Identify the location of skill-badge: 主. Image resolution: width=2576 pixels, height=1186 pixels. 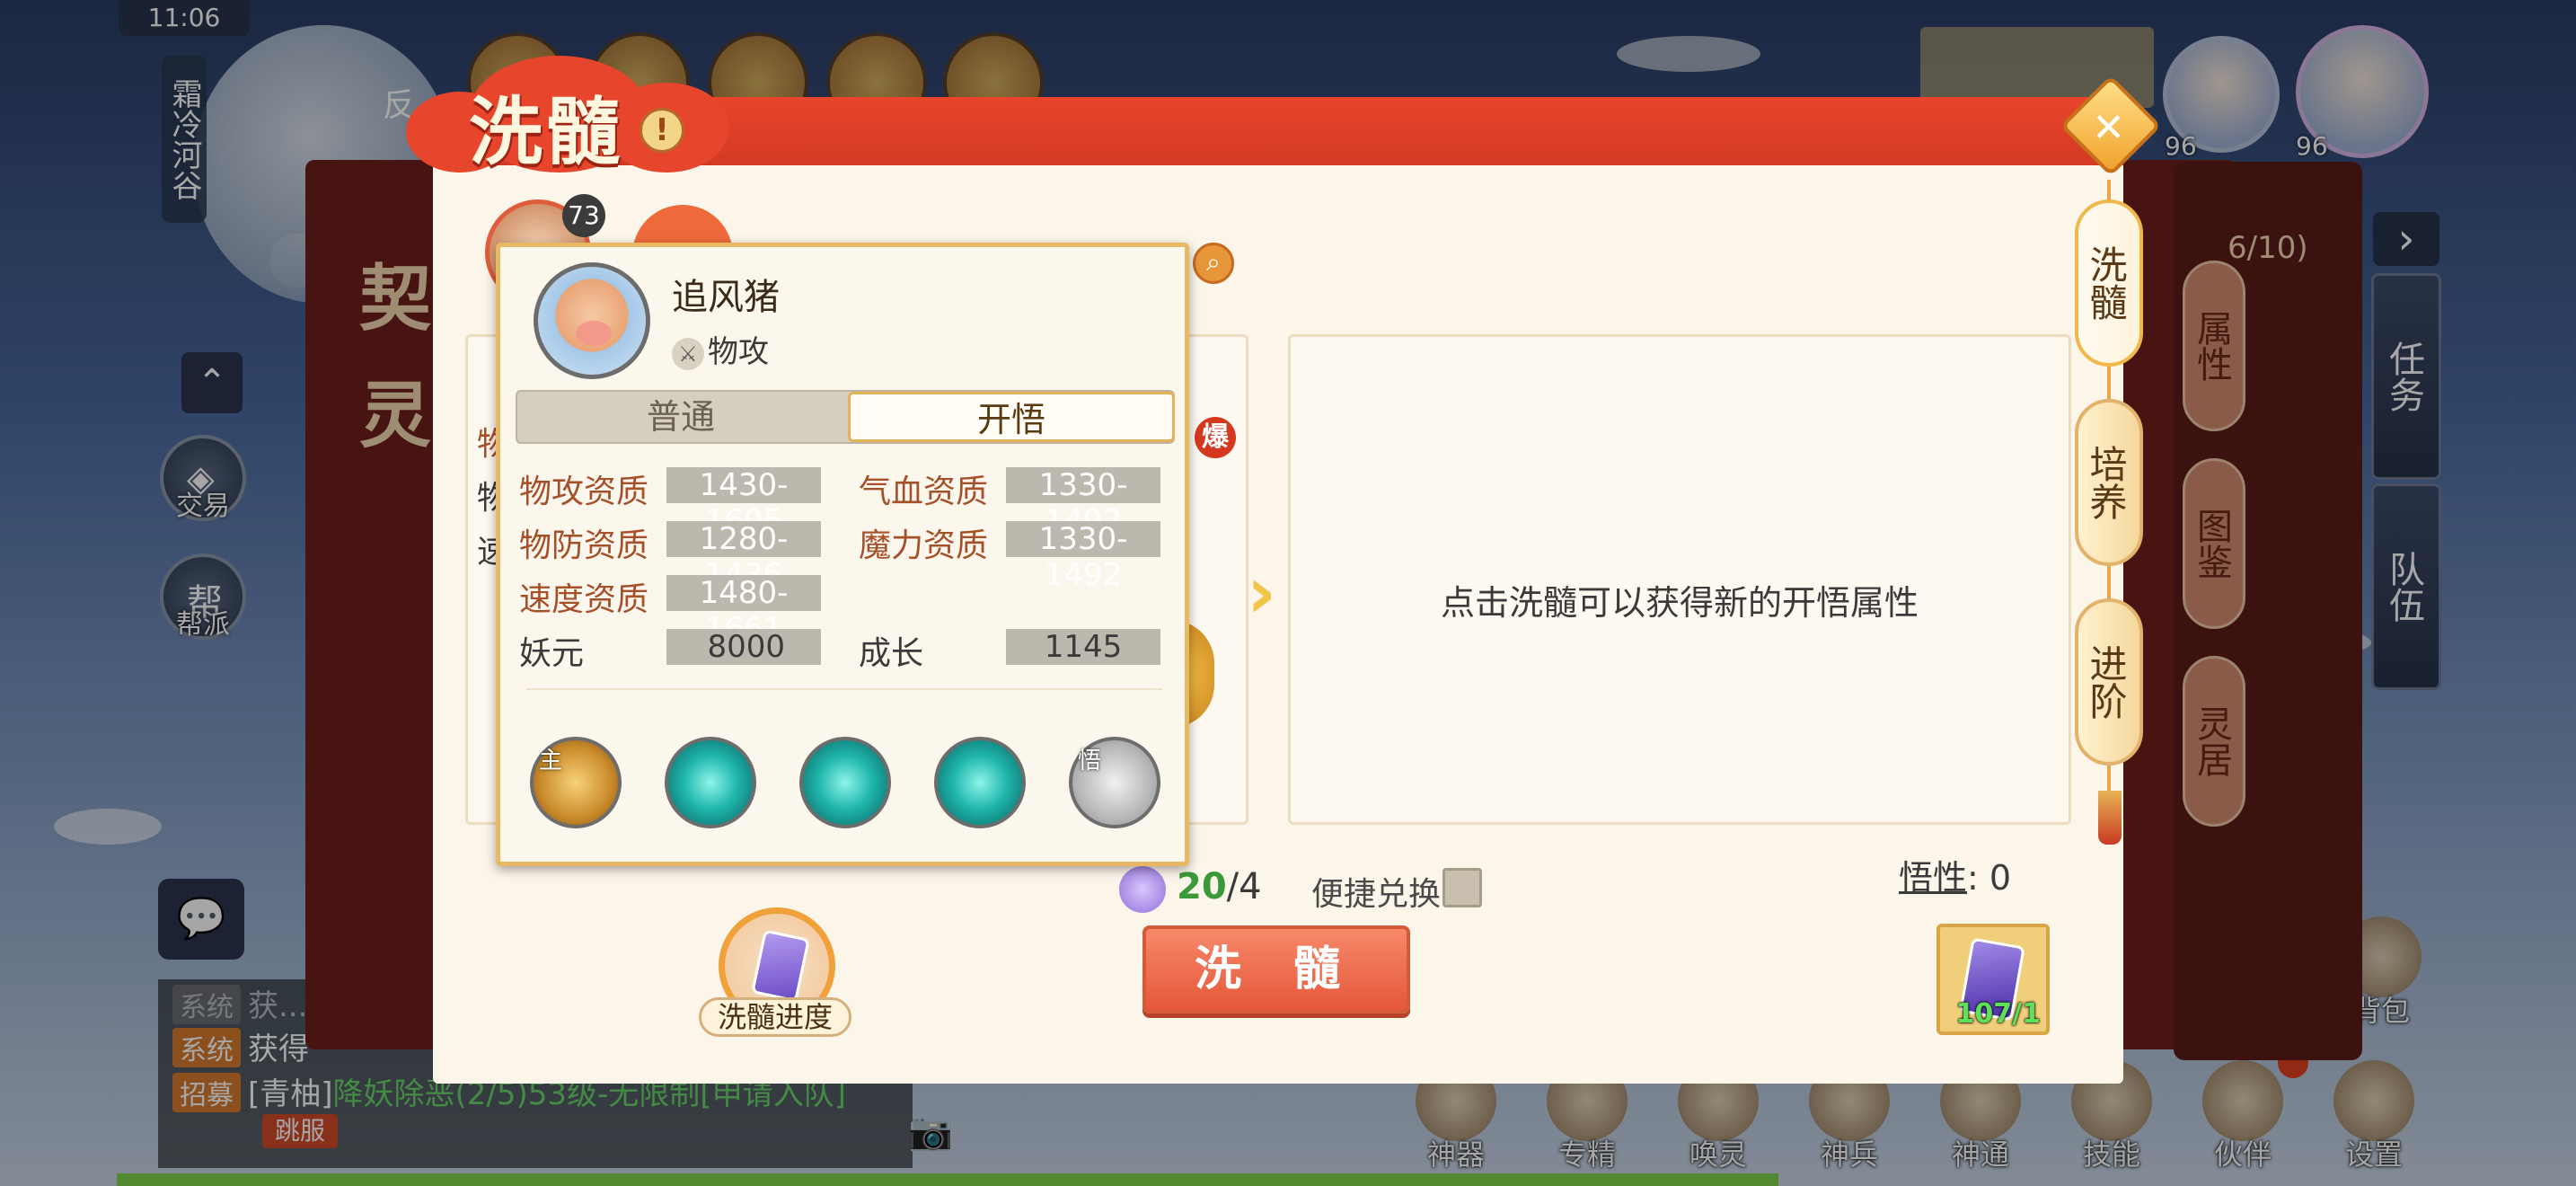
(551, 761).